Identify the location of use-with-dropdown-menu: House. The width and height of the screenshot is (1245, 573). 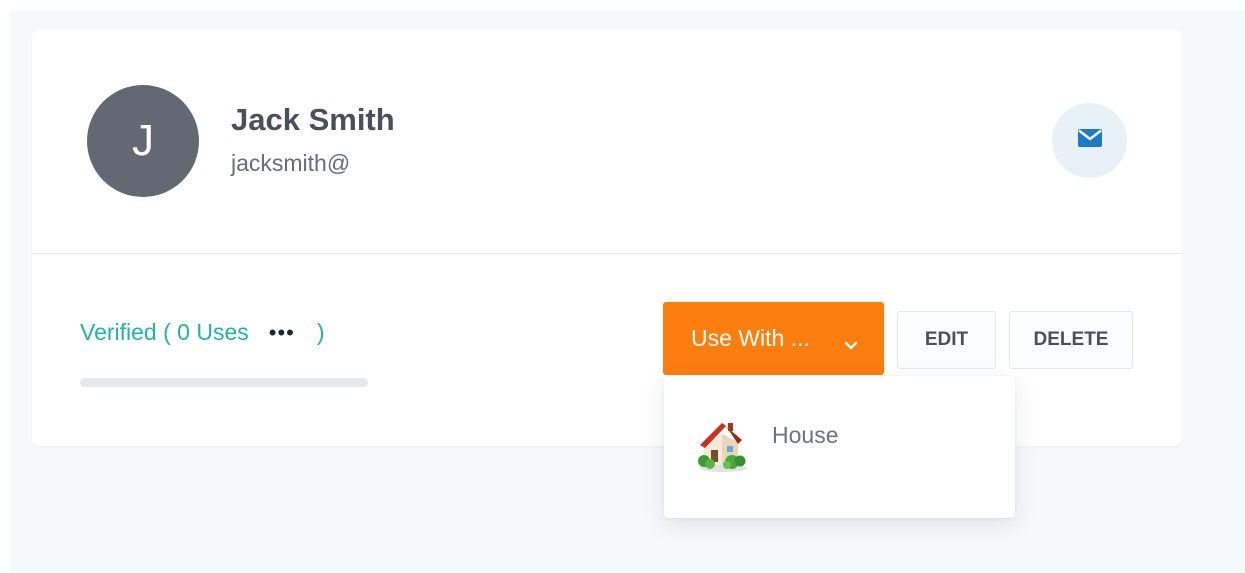
(839, 447).